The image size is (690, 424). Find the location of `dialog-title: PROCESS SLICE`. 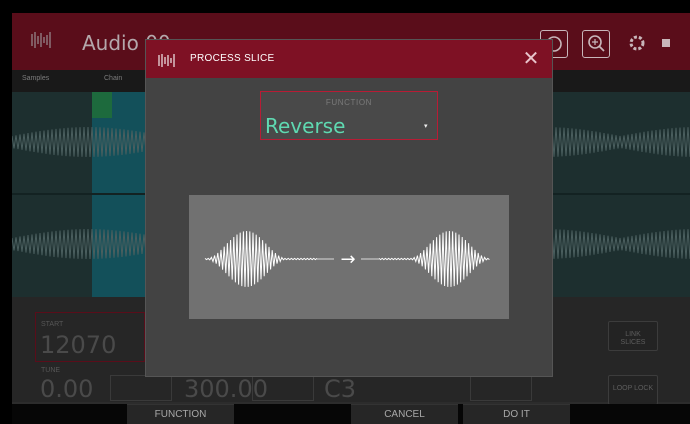

dialog-title: PROCESS SLICE is located at coordinates (232, 58).